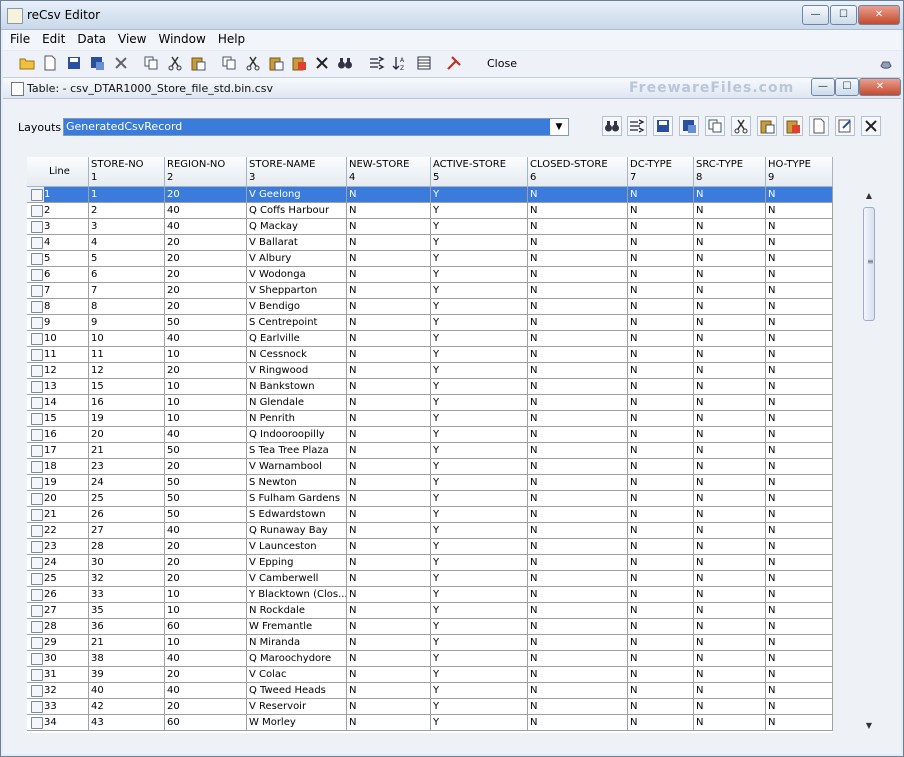  I want to click on scrollbar-thumb: ≡, so click(869, 264).